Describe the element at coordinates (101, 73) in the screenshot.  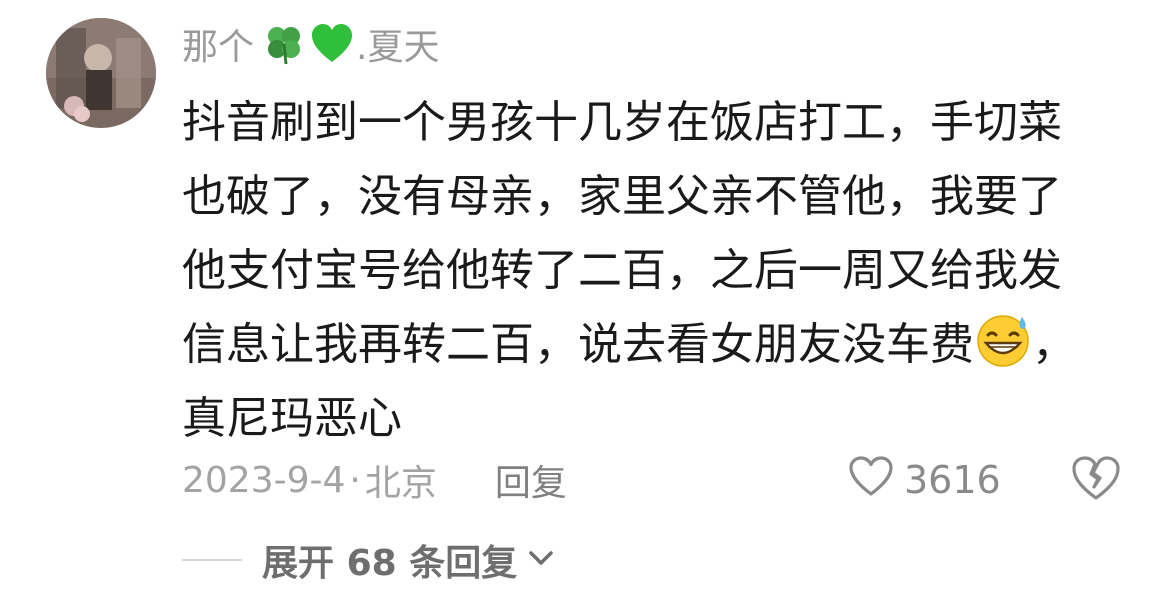
I see `avatar` at that location.